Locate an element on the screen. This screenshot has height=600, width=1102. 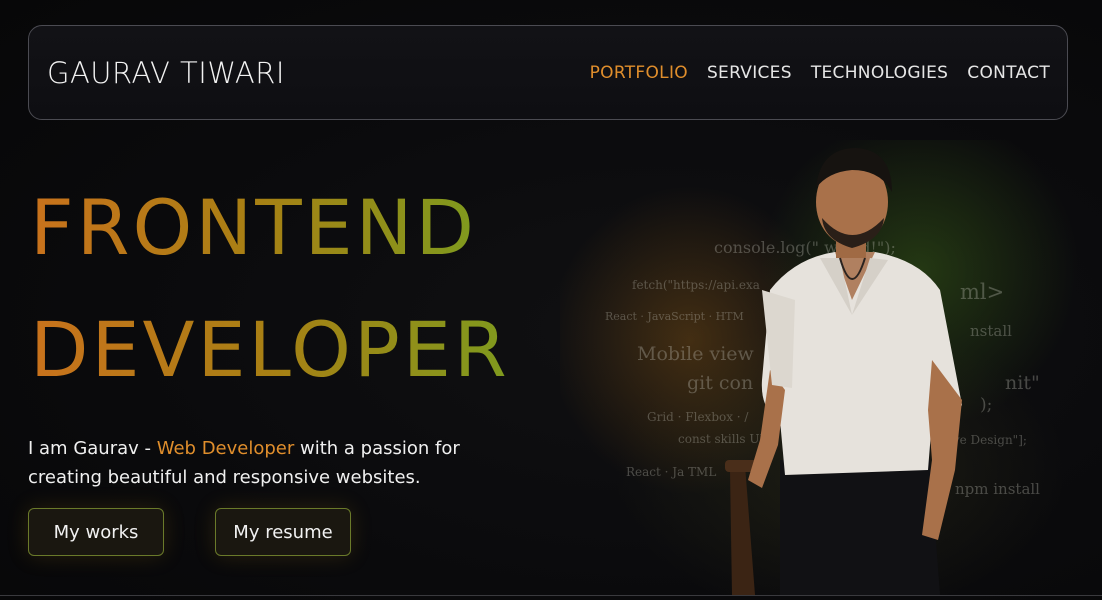
my-resume-button: My resume is located at coordinates (283, 532).